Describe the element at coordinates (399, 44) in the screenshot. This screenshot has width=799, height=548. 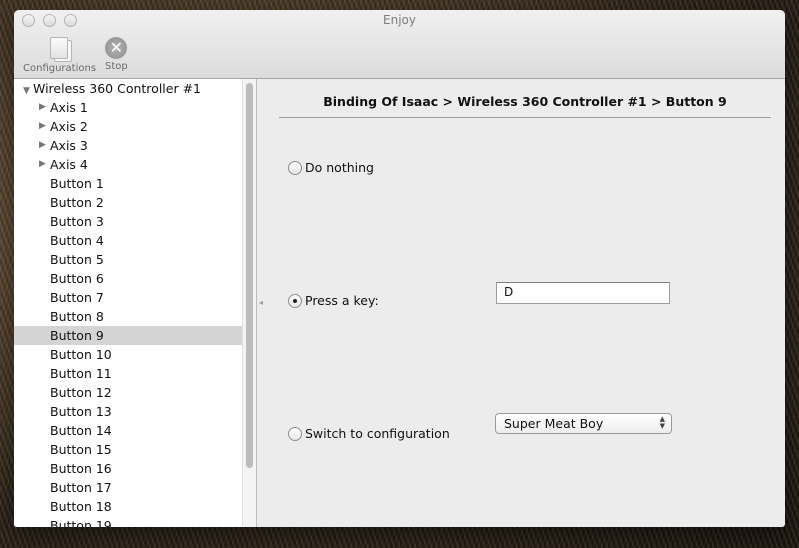
I see `title-bar: Enjoy Configurations ✕ Stop` at that location.